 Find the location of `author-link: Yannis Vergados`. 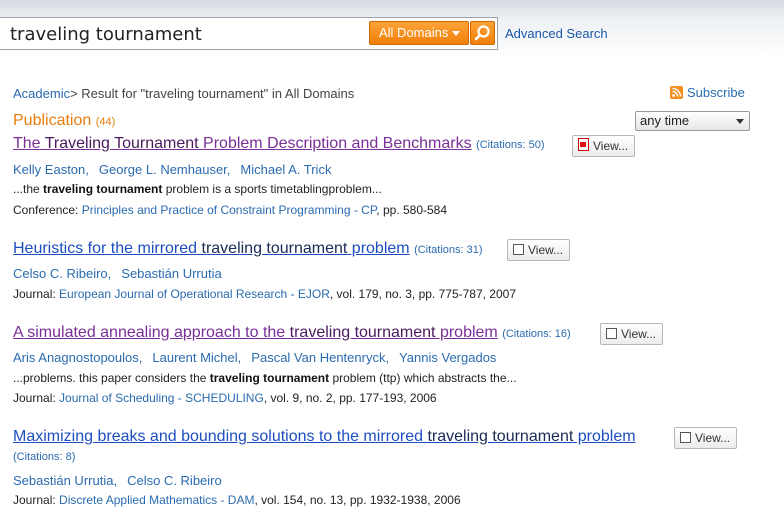

author-link: Yannis Vergados is located at coordinates (447, 357).